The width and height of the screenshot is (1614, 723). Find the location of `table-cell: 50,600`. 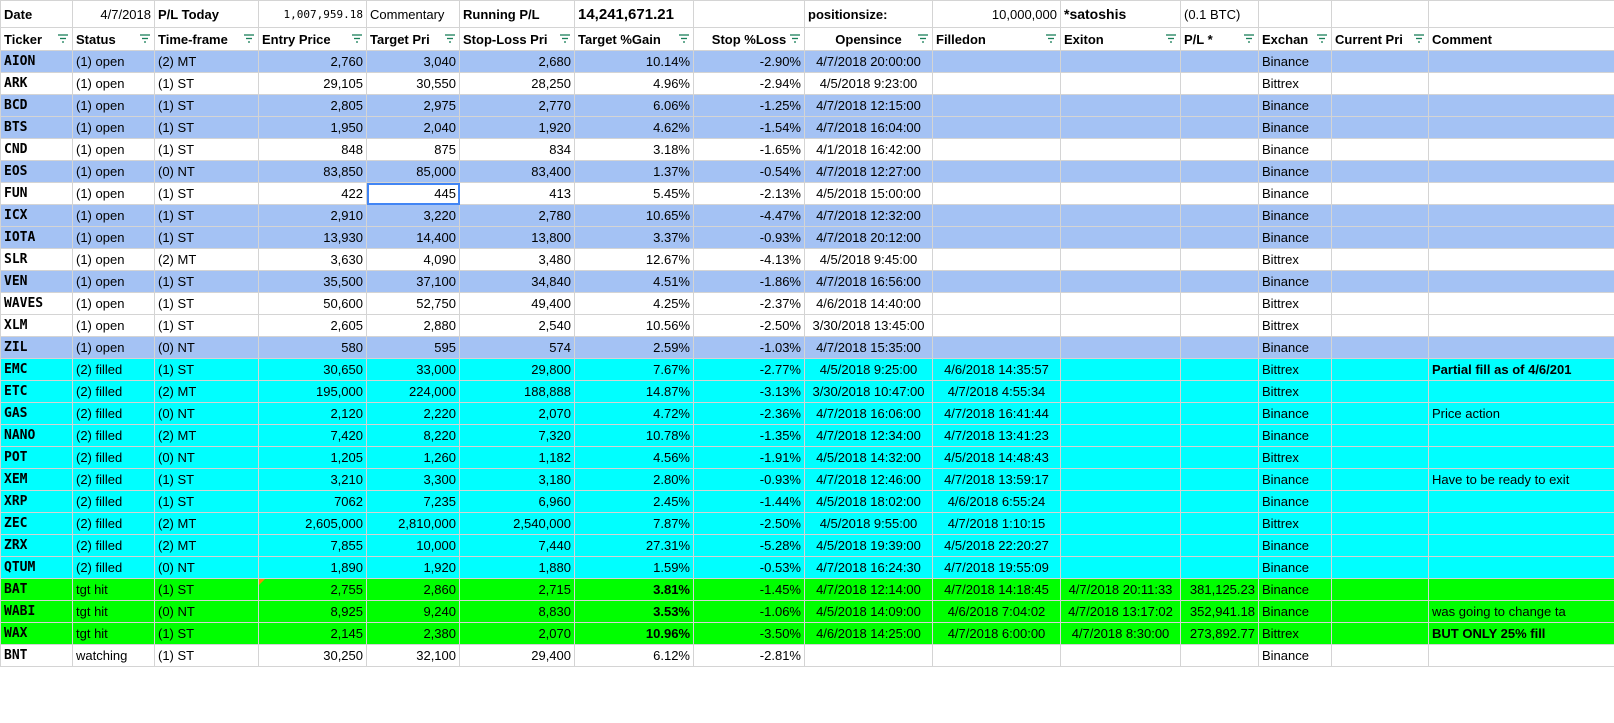

table-cell: 50,600 is located at coordinates (312, 303).